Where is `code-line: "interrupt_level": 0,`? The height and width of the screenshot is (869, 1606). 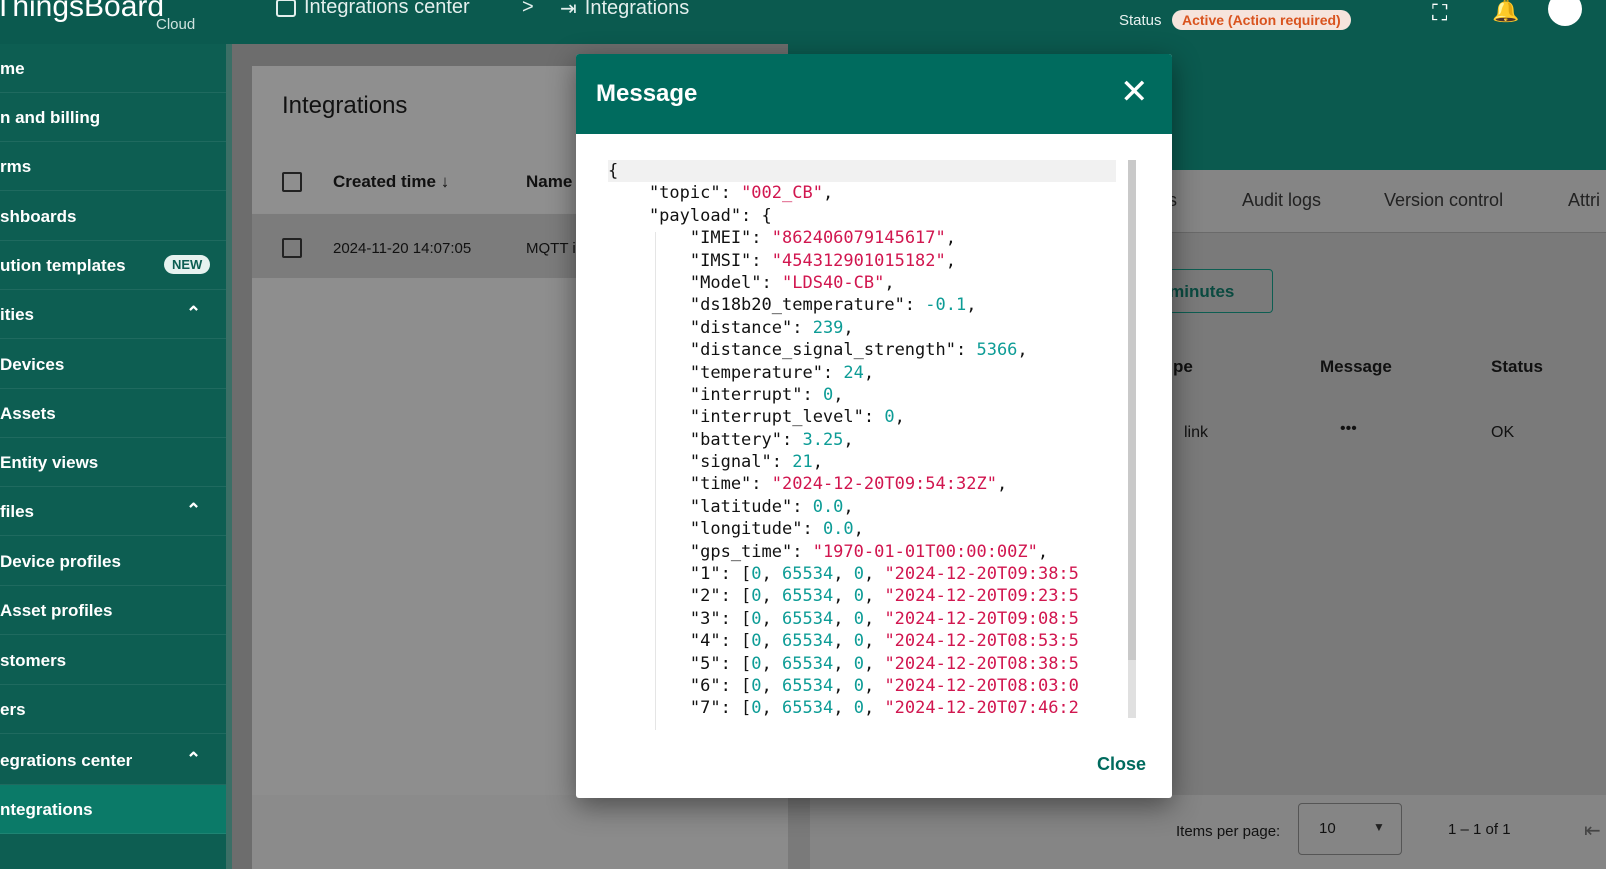 code-line: "interrupt_level": 0, is located at coordinates (756, 417).